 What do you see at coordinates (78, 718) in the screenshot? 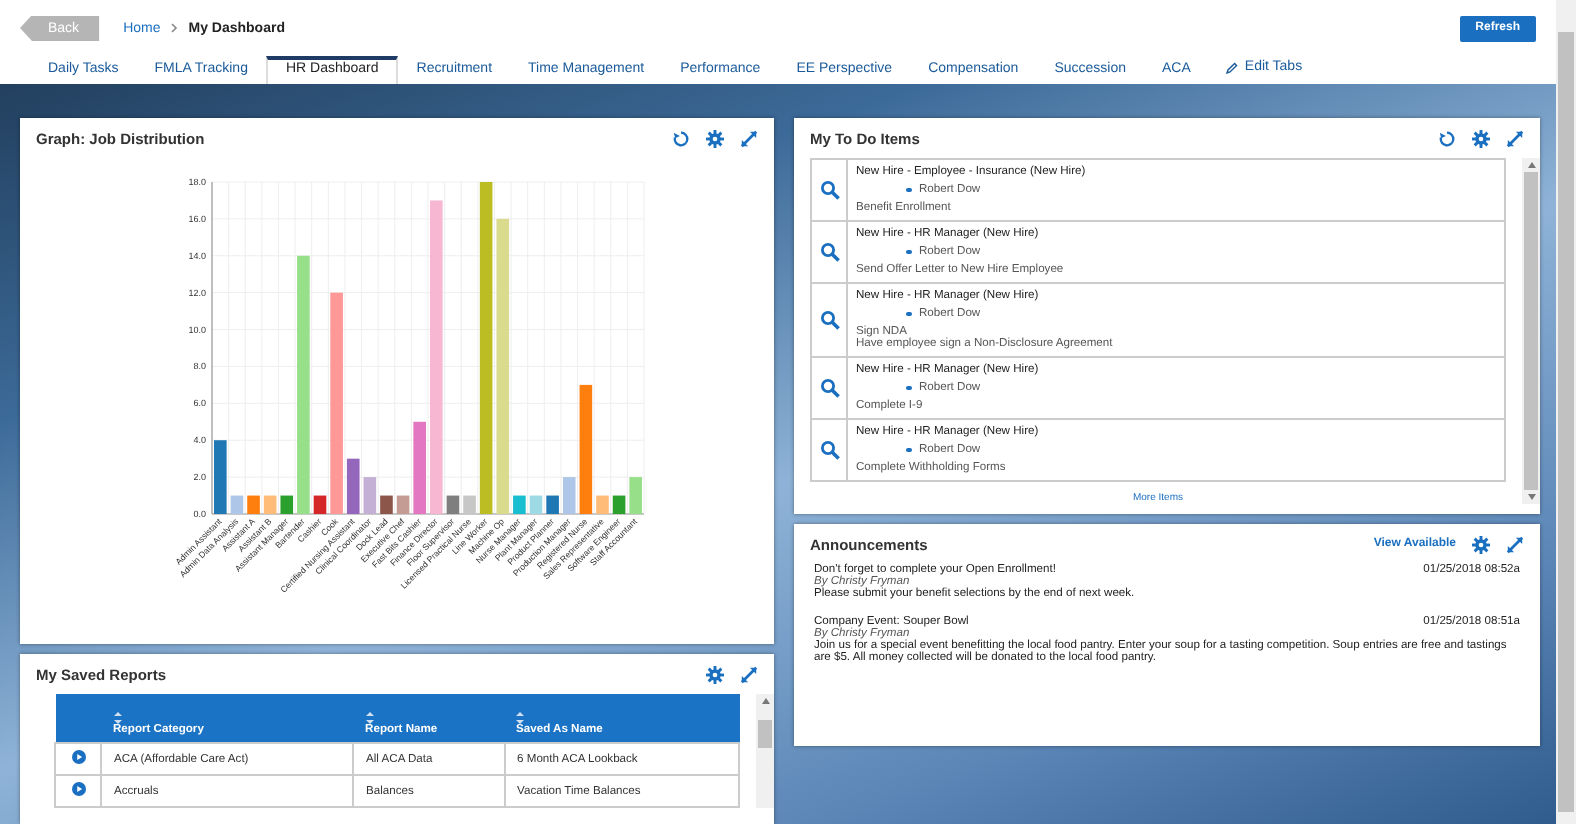
I see `header-cell` at bounding box center [78, 718].